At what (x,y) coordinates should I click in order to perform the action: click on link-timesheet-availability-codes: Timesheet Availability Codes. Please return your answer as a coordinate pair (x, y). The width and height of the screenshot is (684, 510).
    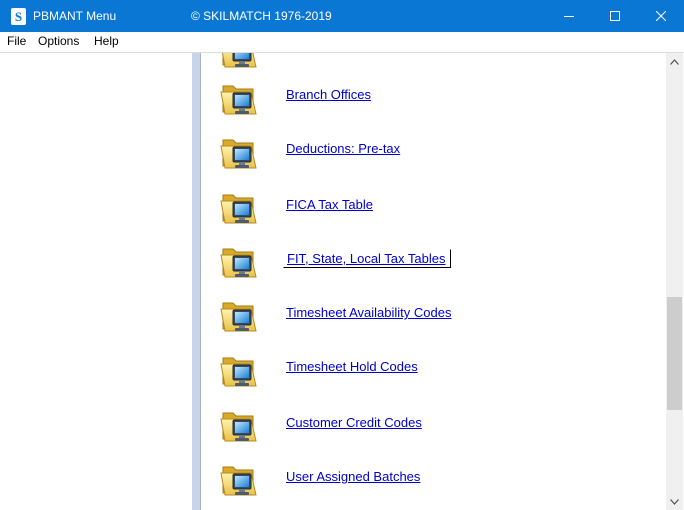
    Looking at the image, I should click on (368, 312).